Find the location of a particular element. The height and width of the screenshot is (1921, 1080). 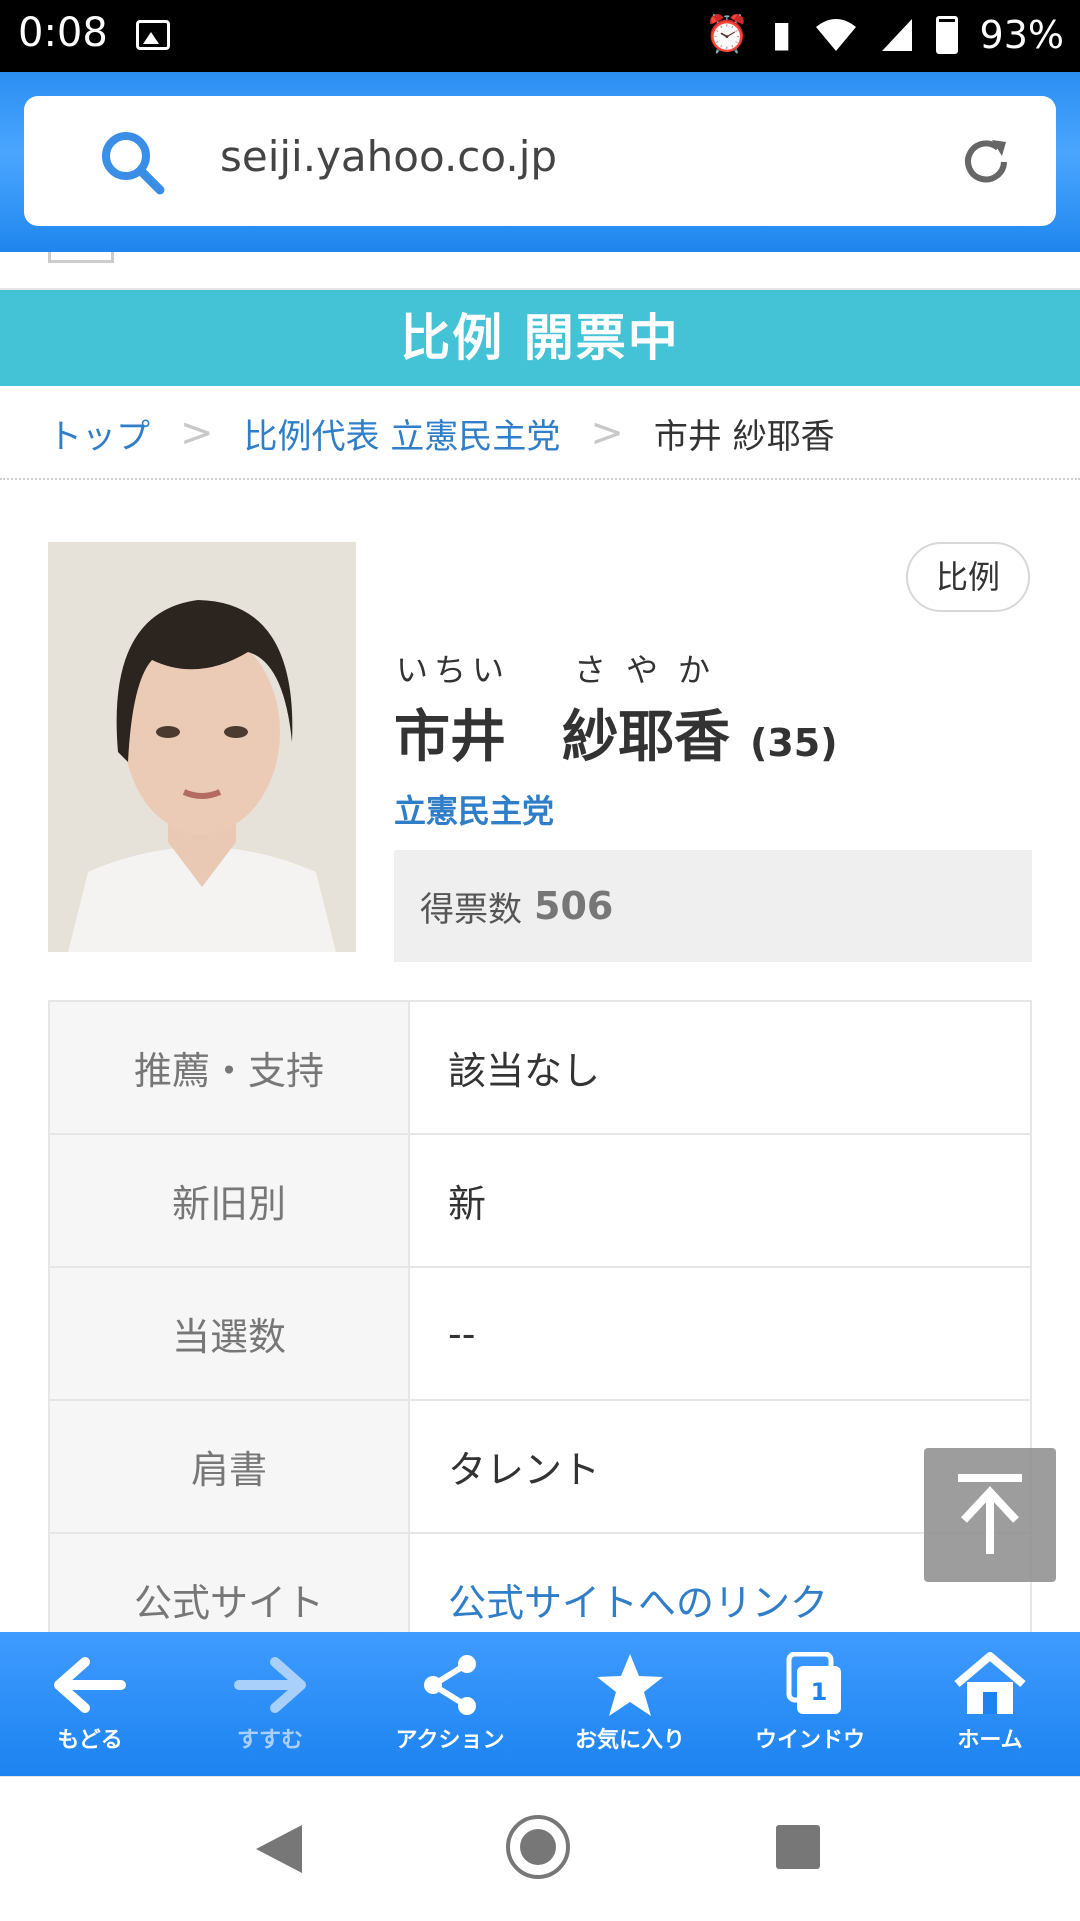

nav-back-icon is located at coordinates (279, 1849).